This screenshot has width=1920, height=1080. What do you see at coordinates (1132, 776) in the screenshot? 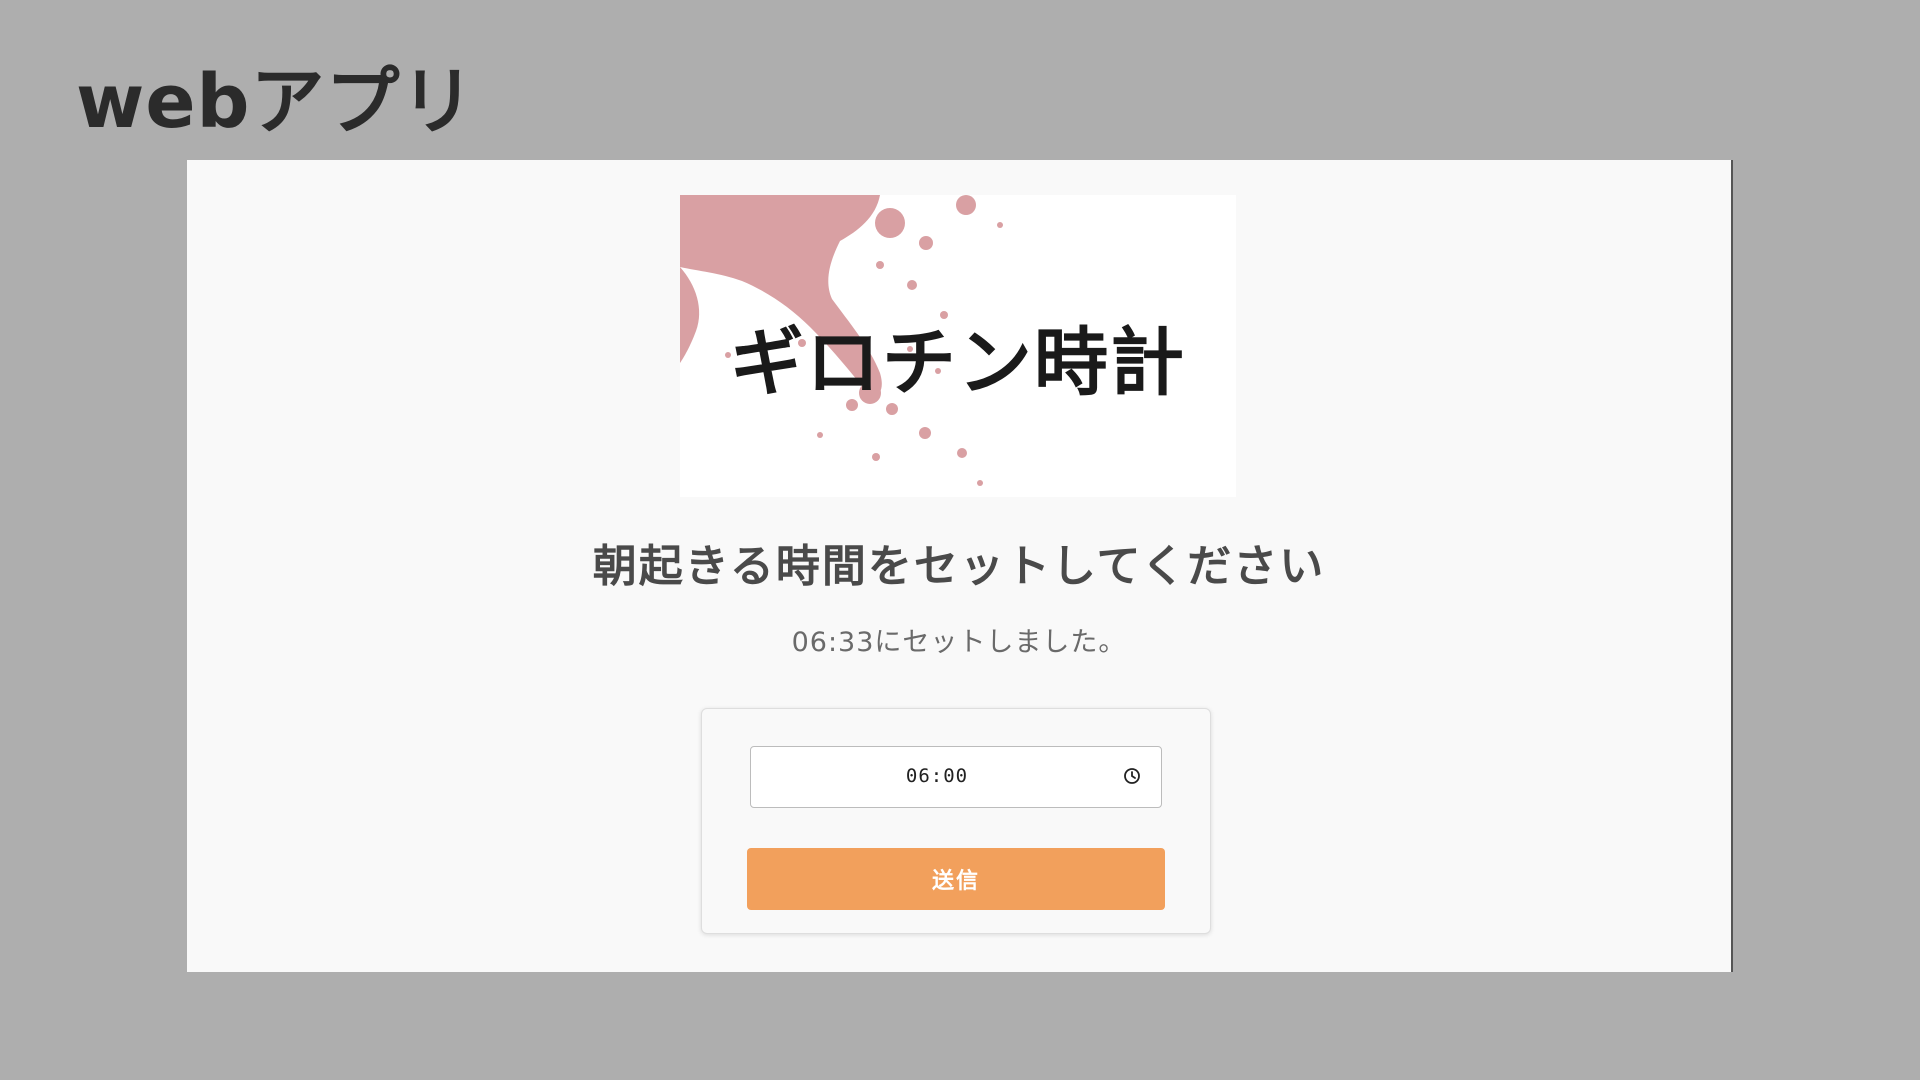
I see `clock-icon` at bounding box center [1132, 776].